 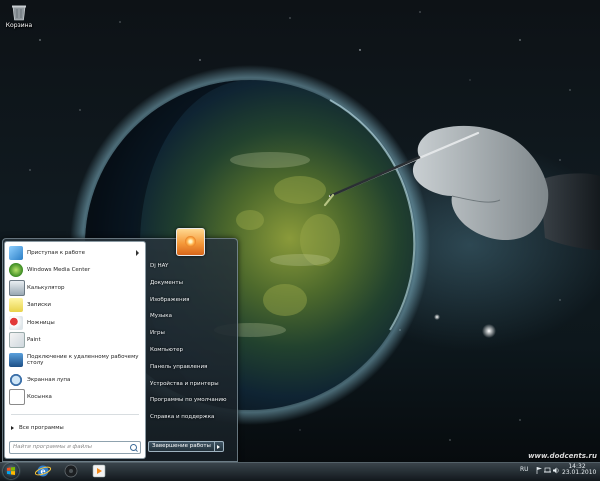 I want to click on search-input, so click(x=67, y=447).